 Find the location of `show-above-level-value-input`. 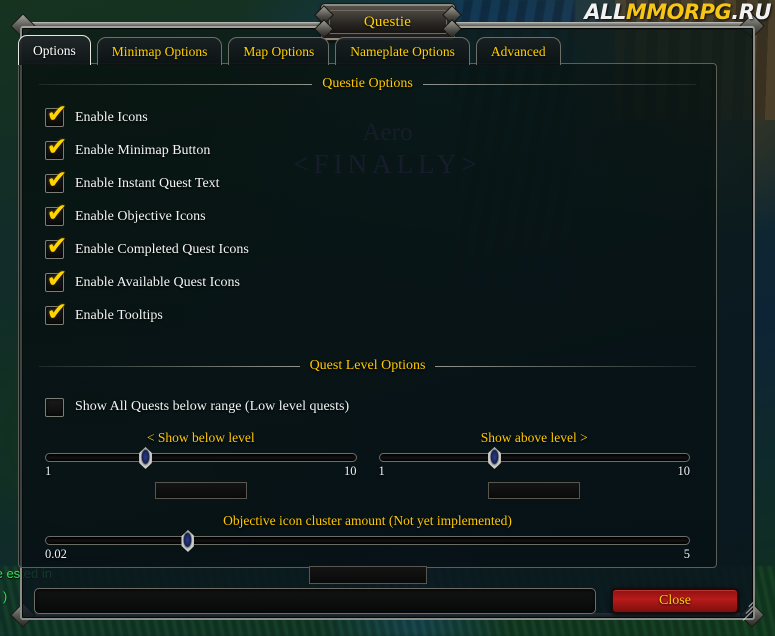

show-above-level-value-input is located at coordinates (534, 490).